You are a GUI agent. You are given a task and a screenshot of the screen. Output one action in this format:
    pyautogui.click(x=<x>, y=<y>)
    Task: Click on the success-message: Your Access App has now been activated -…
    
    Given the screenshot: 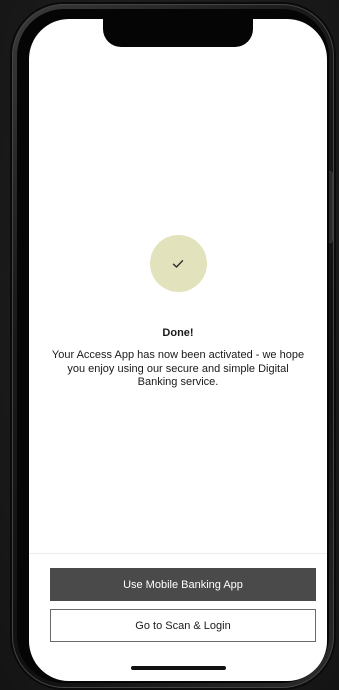 What is the action you would take?
    pyautogui.click(x=178, y=368)
    